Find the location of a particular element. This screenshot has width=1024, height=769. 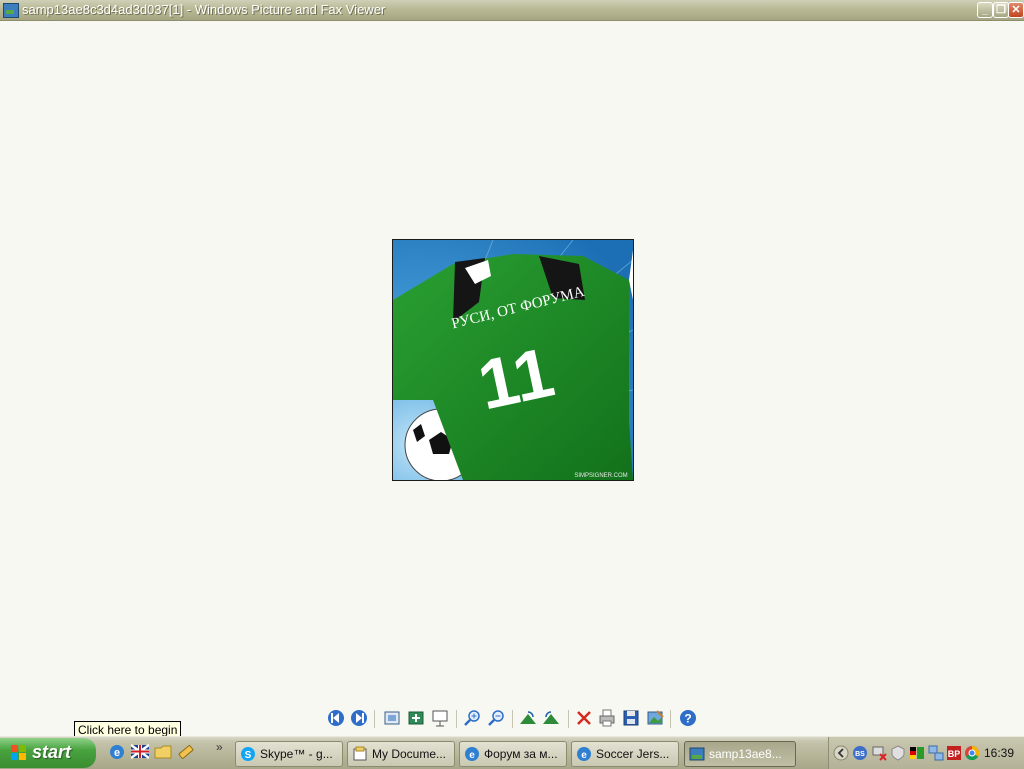

quick-launch-more-button: » is located at coordinates (219, 747).